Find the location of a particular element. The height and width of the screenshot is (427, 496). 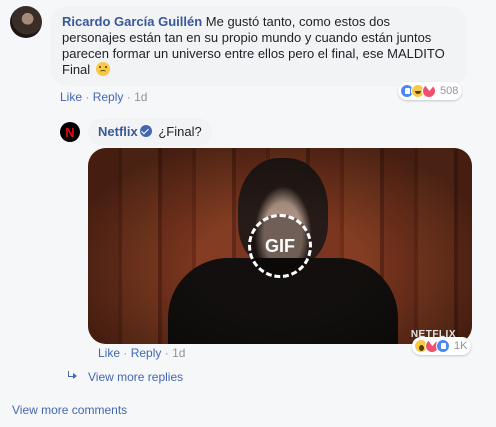

gif-play-badge: GIF is located at coordinates (280, 246).